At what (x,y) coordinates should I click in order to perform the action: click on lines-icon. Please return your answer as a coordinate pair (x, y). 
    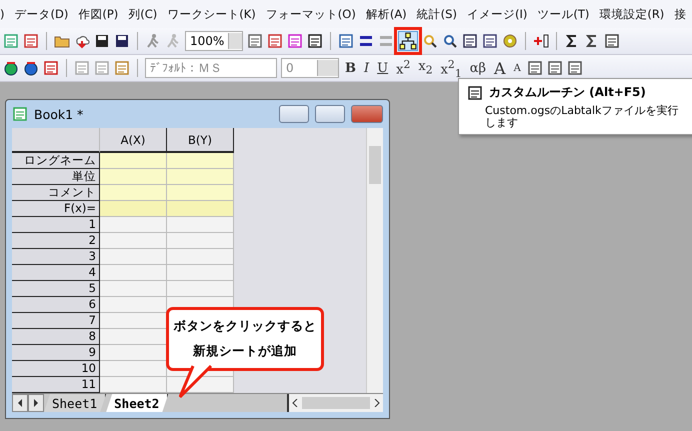
    Looking at the image, I should click on (366, 41).